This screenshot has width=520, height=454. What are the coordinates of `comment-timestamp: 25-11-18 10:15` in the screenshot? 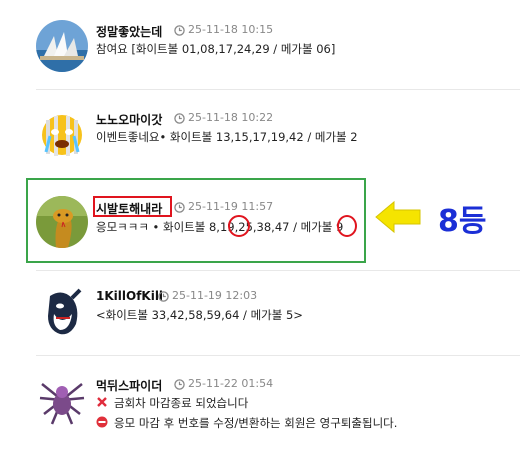 It's located at (231, 29).